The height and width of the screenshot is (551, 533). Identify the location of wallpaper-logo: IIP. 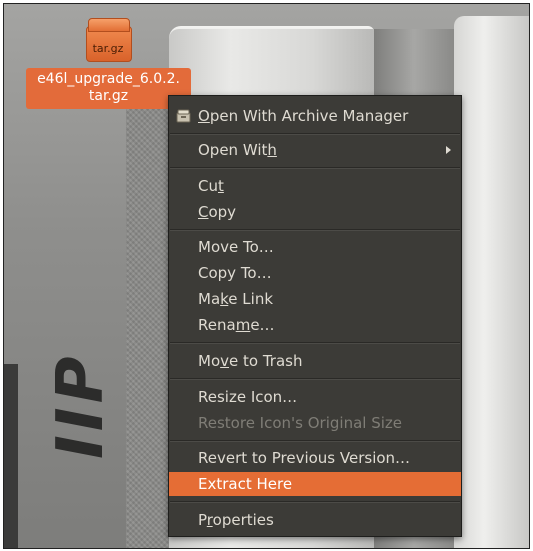
(81, 405).